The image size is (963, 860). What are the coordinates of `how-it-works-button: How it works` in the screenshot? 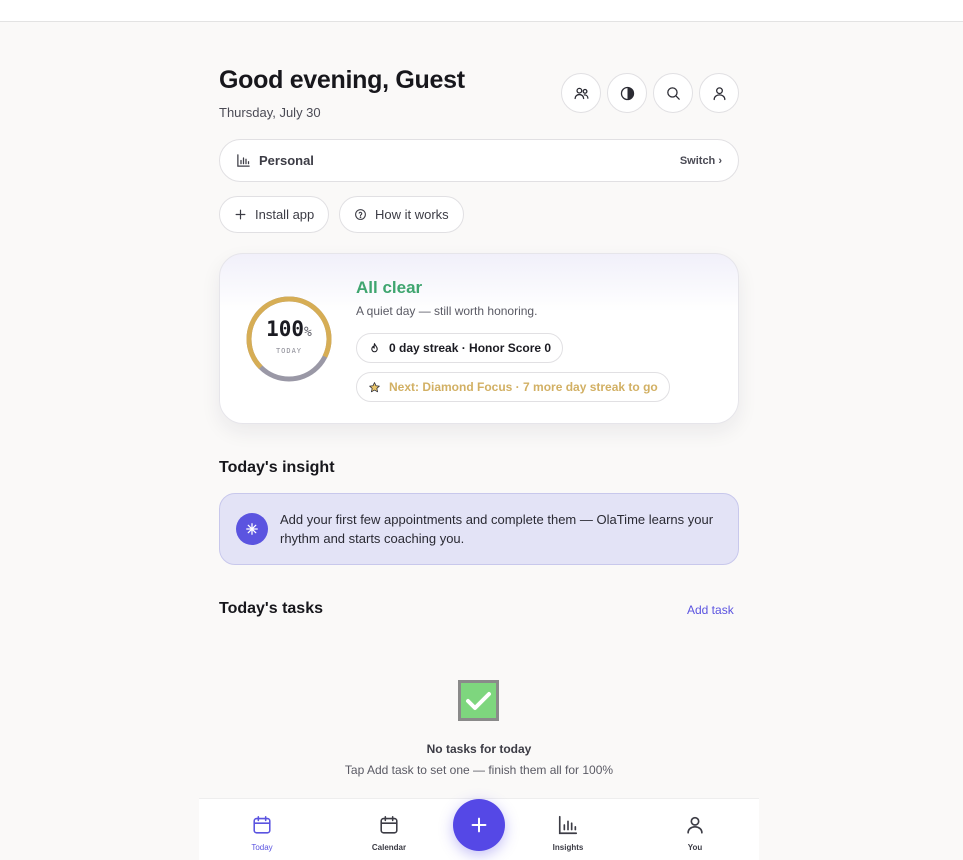 It's located at (401, 214).